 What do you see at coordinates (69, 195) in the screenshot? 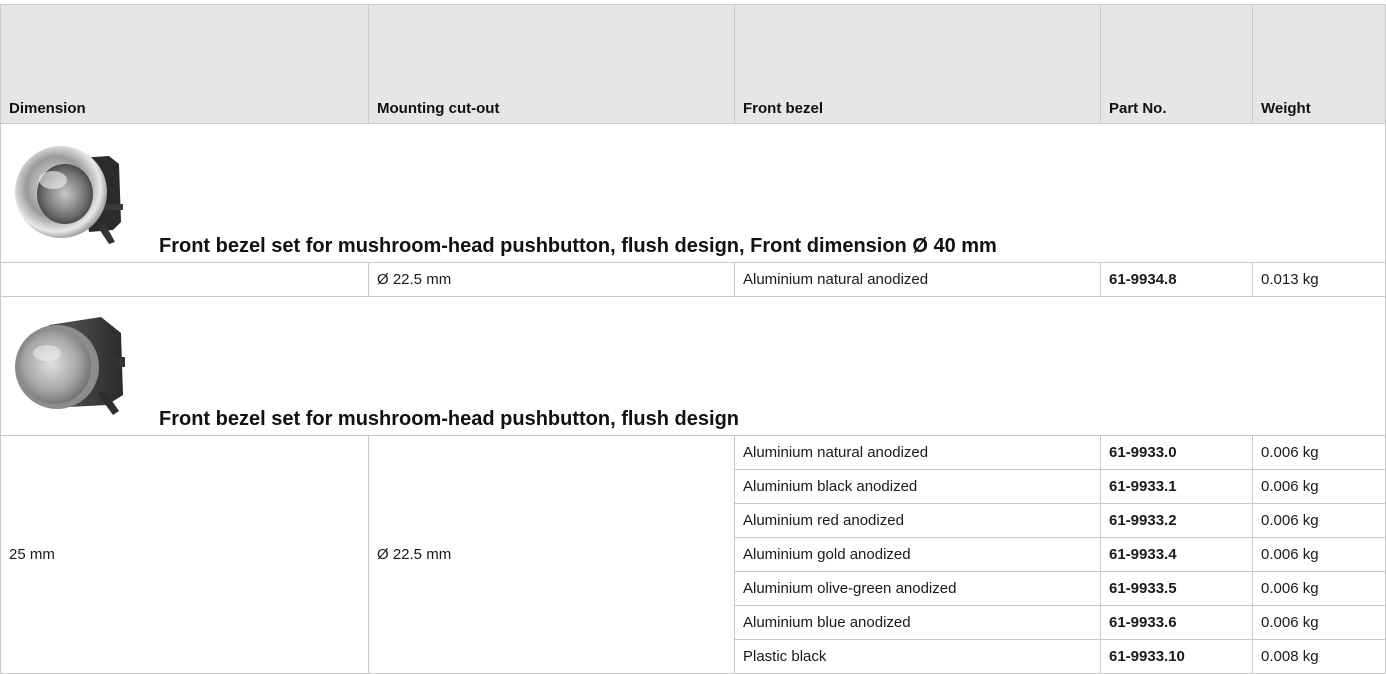
I see `chrome-bezel-ring-image` at bounding box center [69, 195].